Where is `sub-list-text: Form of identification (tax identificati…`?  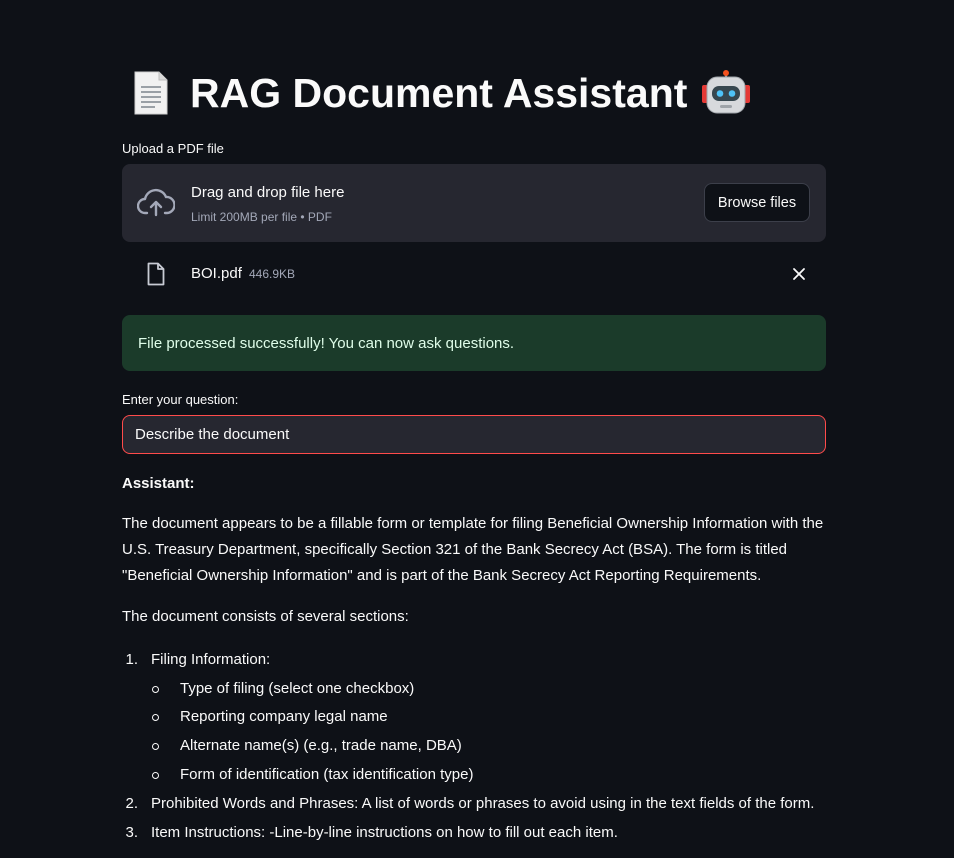
sub-list-text: Form of identification (tax identificati… is located at coordinates (327, 774).